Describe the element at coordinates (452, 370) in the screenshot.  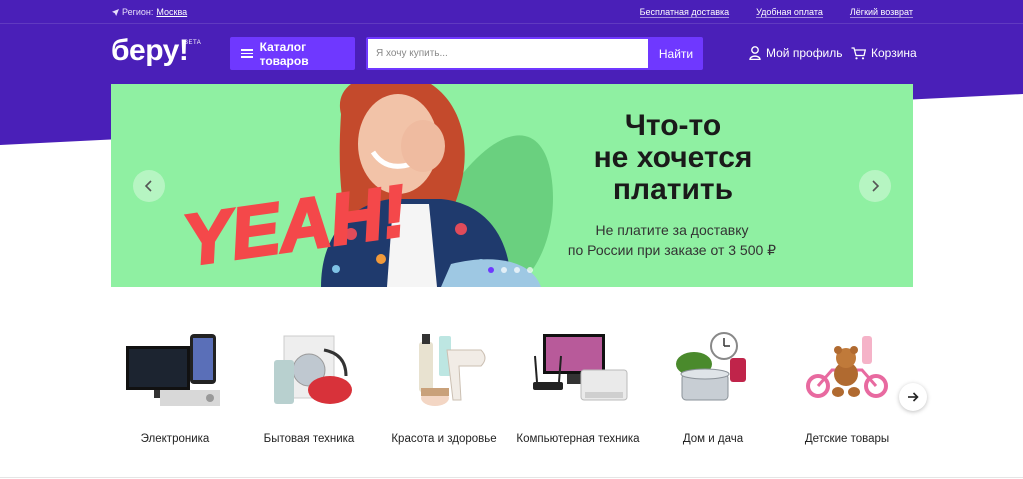
I see `cosmetics-icon` at that location.